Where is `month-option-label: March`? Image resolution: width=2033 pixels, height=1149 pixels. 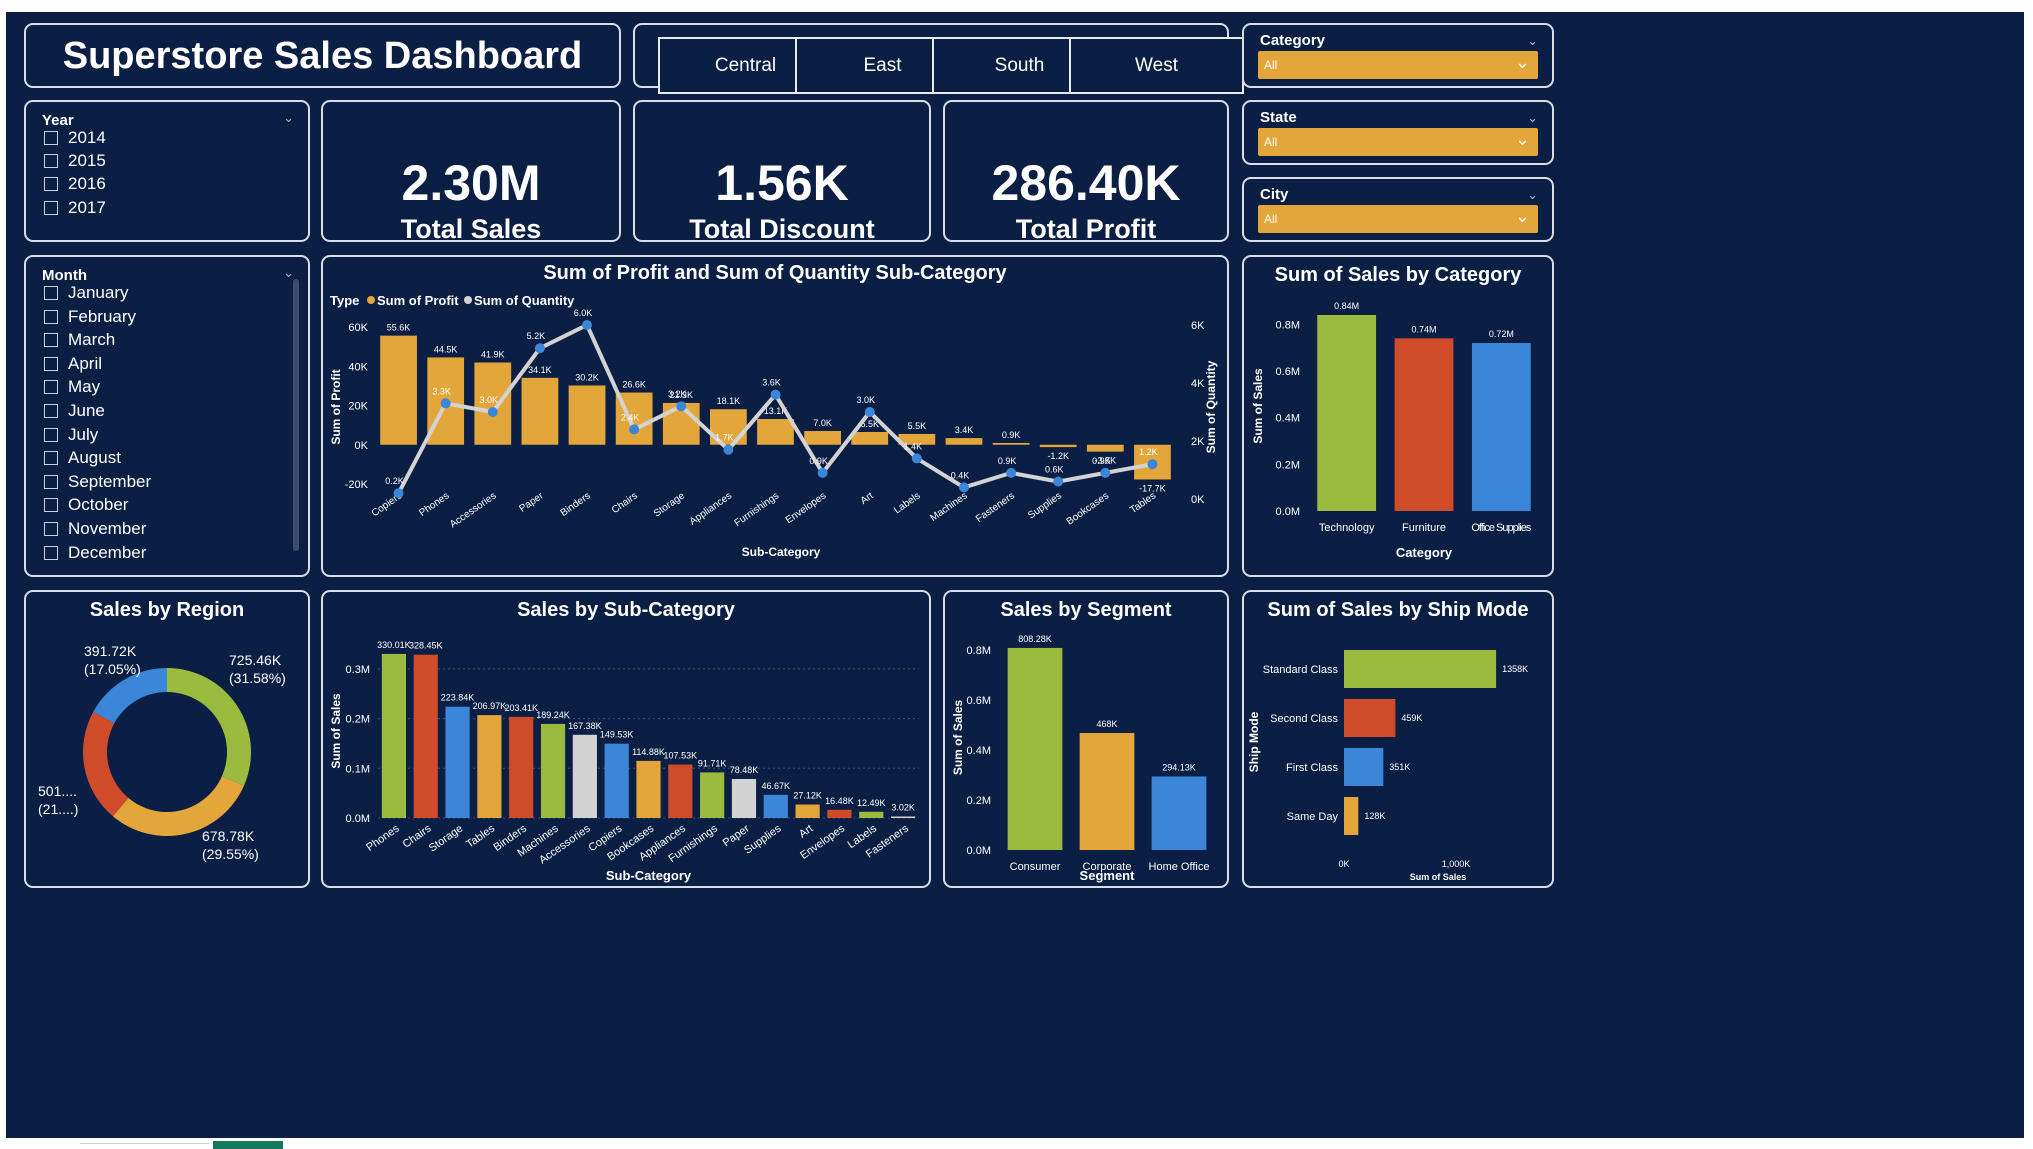
month-option-label: March is located at coordinates (92, 340).